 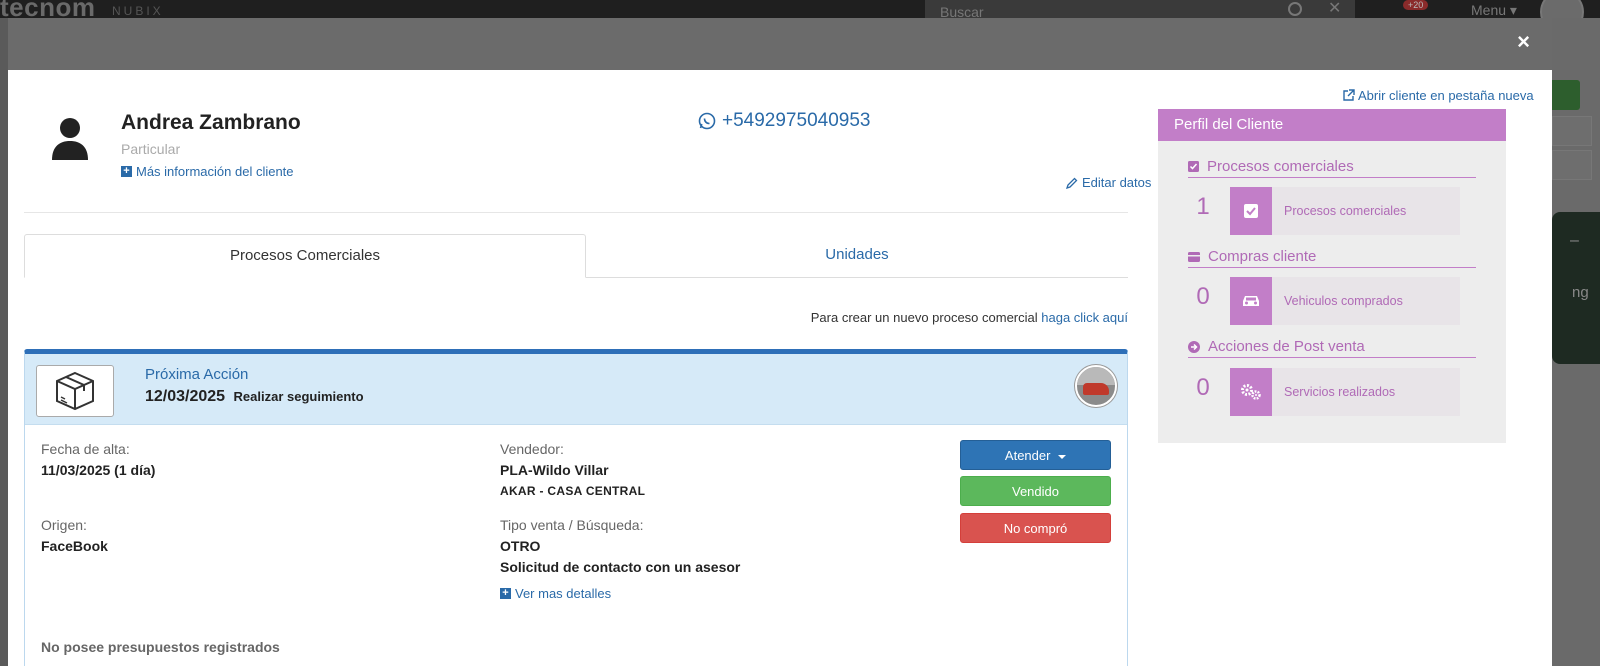 I want to click on whatsapp-icon, so click(x=707, y=121).